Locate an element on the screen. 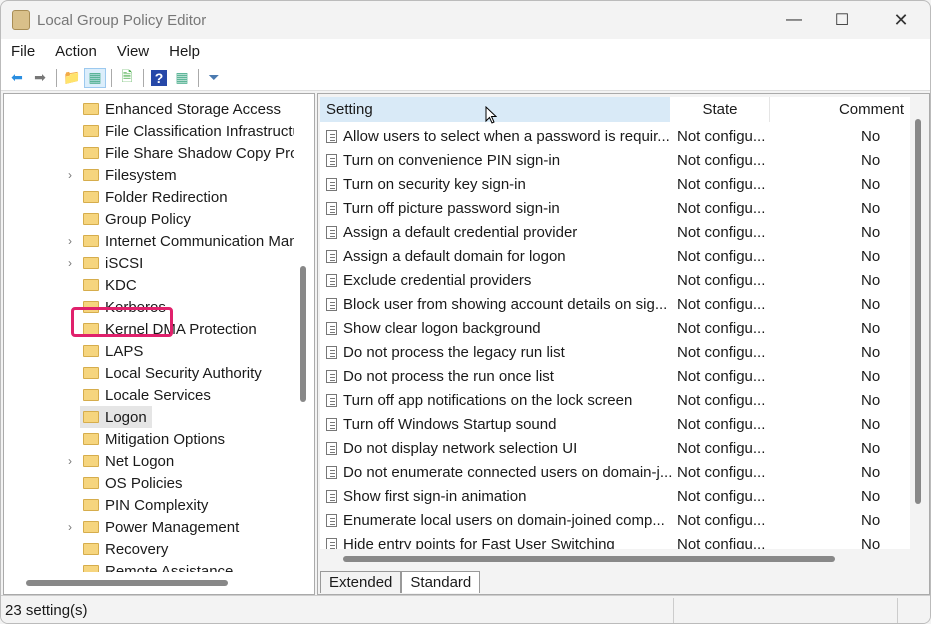 The image size is (931, 624). tree-item: File Share Shadow Copy Provider is located at coordinates (149, 153).